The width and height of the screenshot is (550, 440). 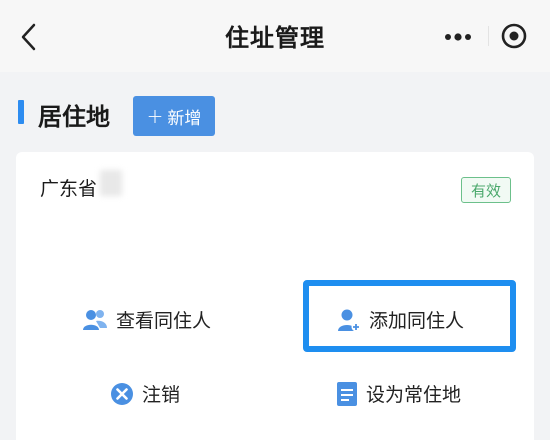 I want to click on add-cohabitant-label: 添加同住人, so click(x=417, y=321).